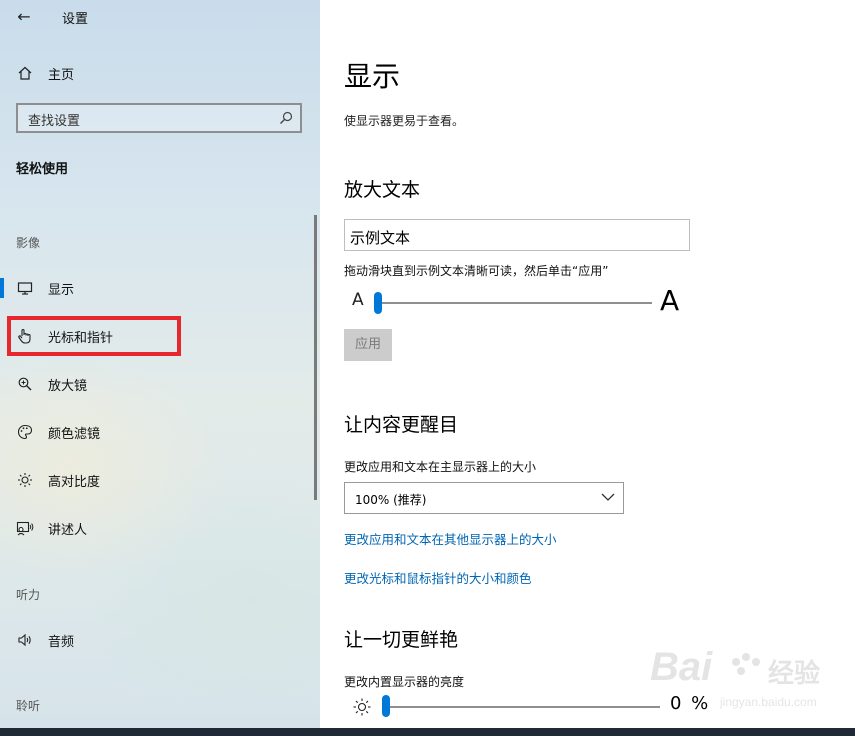  What do you see at coordinates (380, 238) in the screenshot?
I see `sample-text: 示例文本` at bounding box center [380, 238].